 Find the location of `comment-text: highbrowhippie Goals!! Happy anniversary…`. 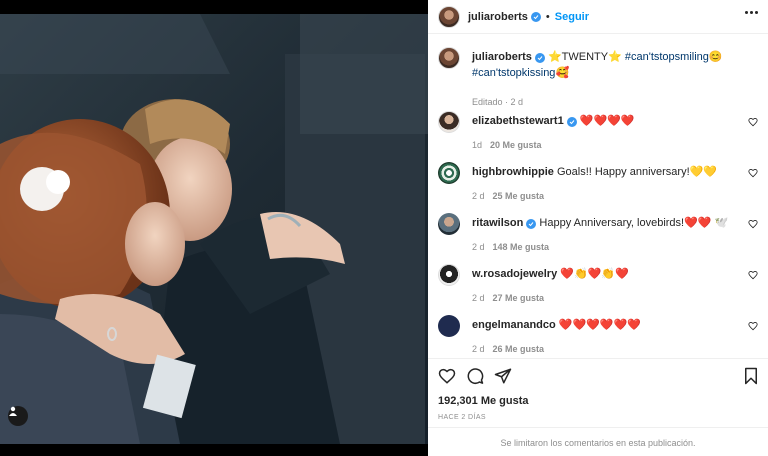

comment-text: highbrowhippie Goals!! Happy anniversary… is located at coordinates (607, 172).